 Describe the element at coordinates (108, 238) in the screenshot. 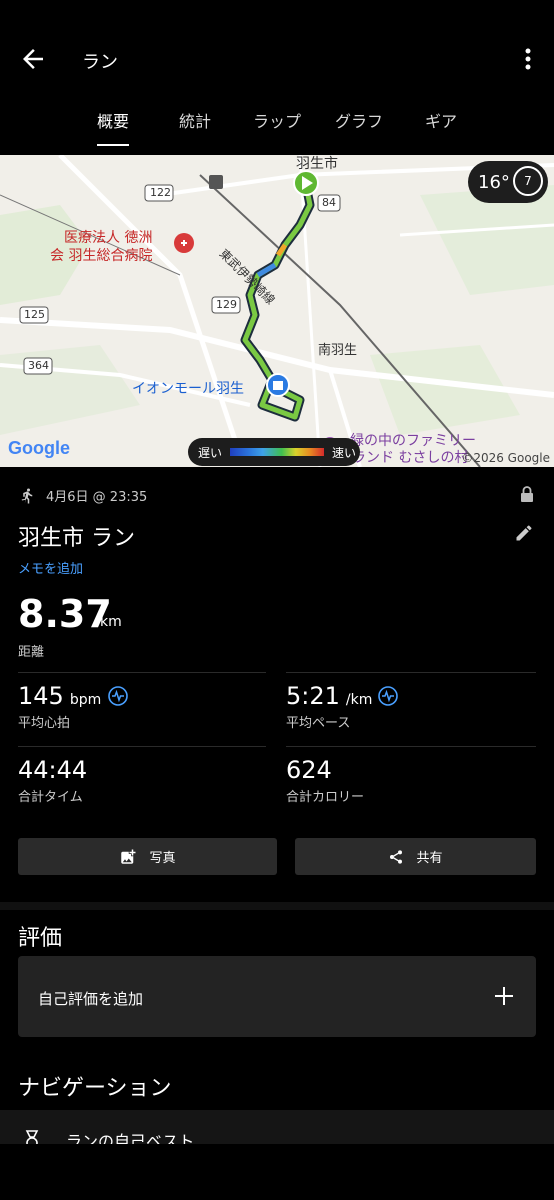

I see `map-label-hospital-1: 医療法人 徳洲` at that location.